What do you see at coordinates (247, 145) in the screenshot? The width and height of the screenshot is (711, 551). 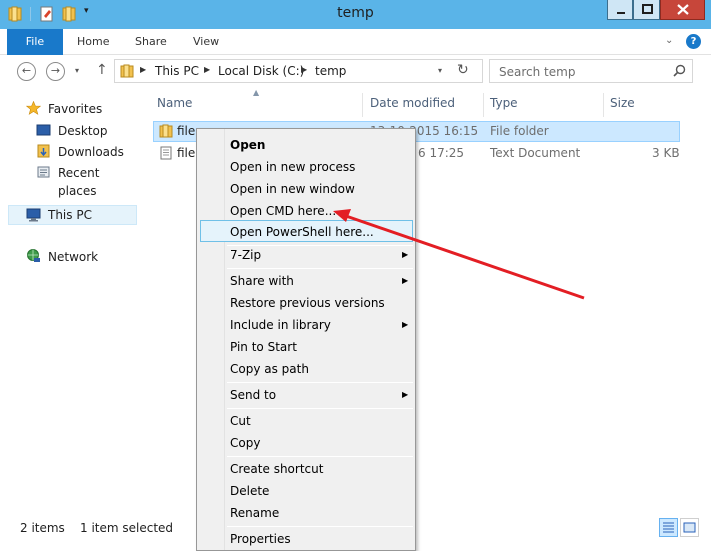 I see `menu-item-open: Open` at bounding box center [247, 145].